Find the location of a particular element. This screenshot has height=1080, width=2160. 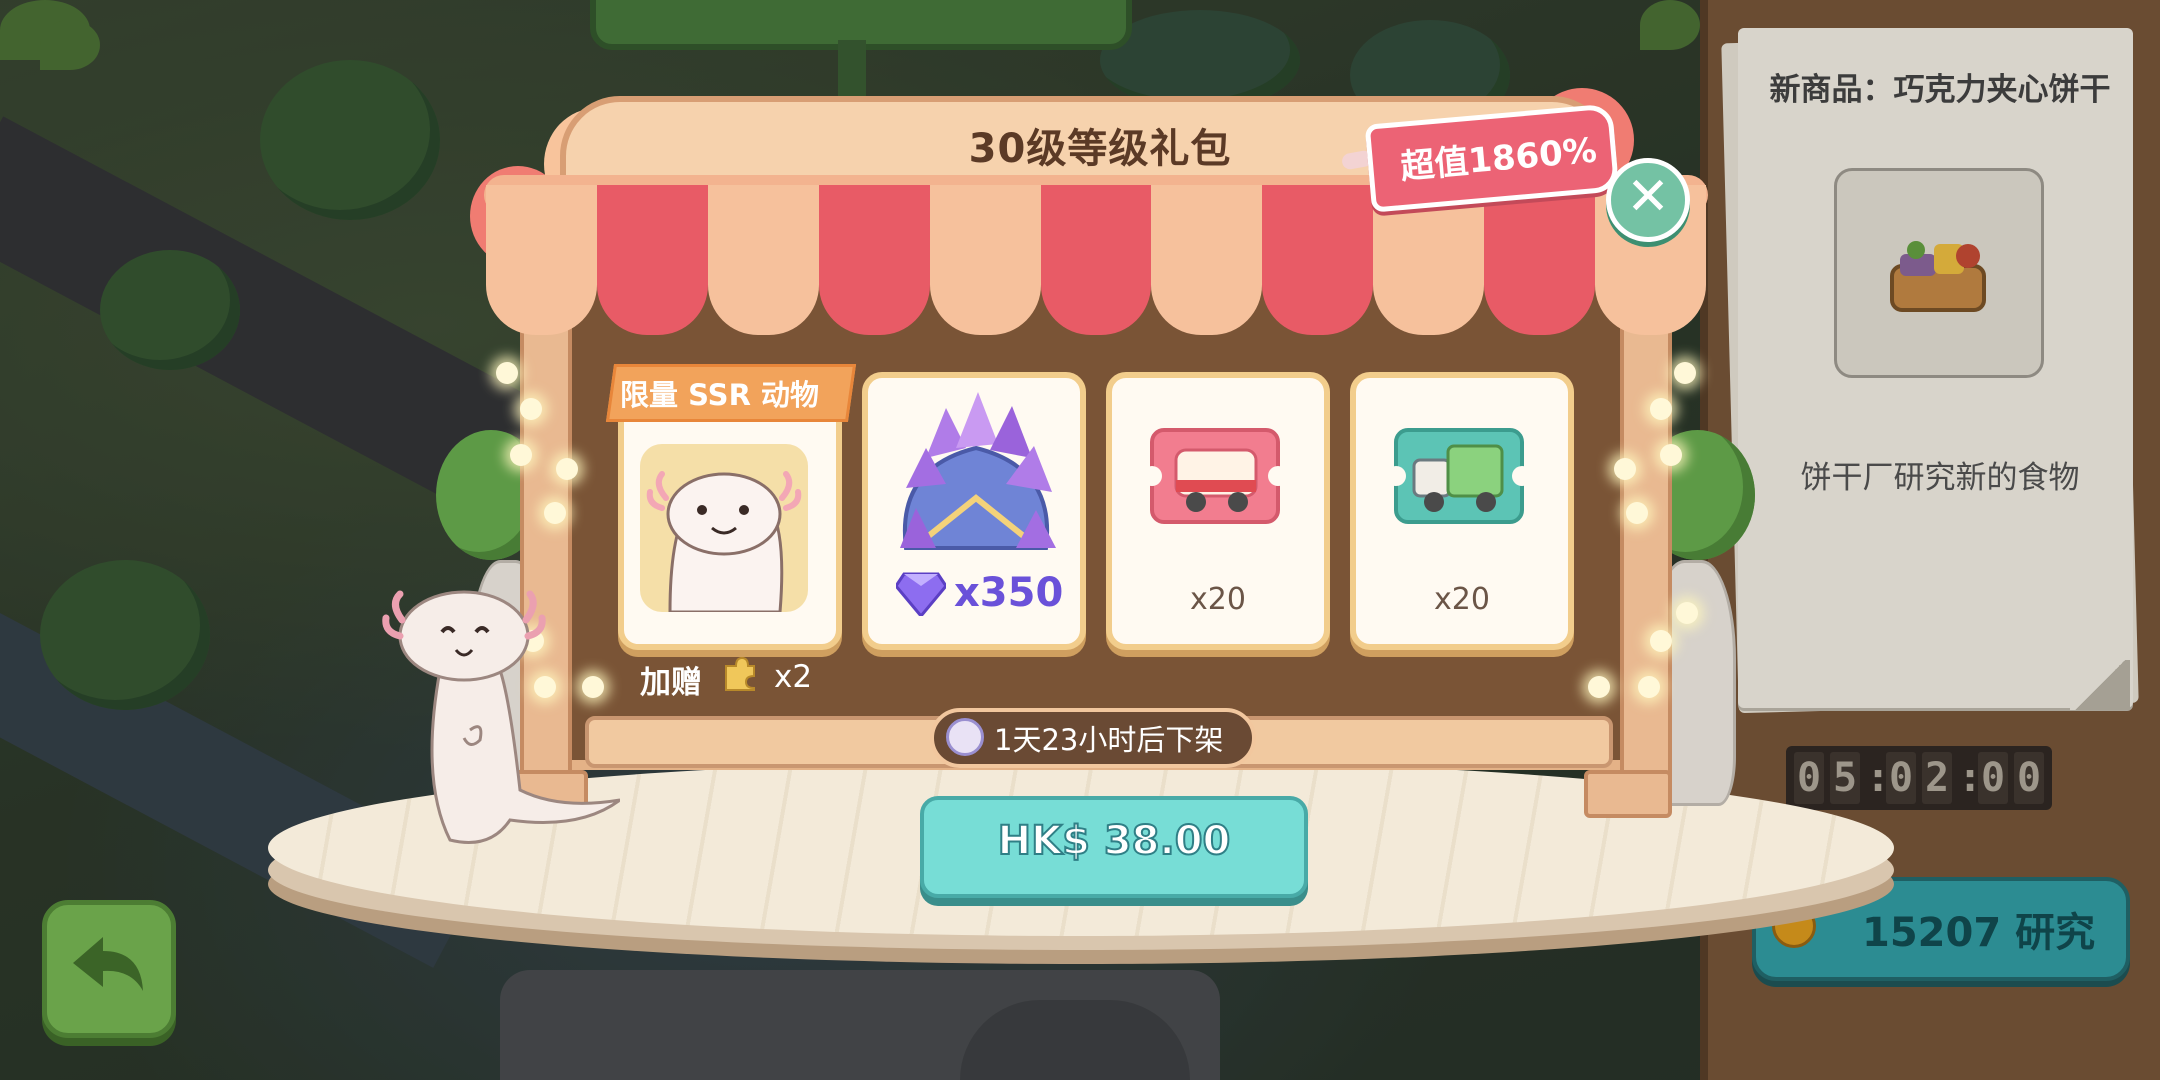

back-arrow-icon is located at coordinates (108, 964).